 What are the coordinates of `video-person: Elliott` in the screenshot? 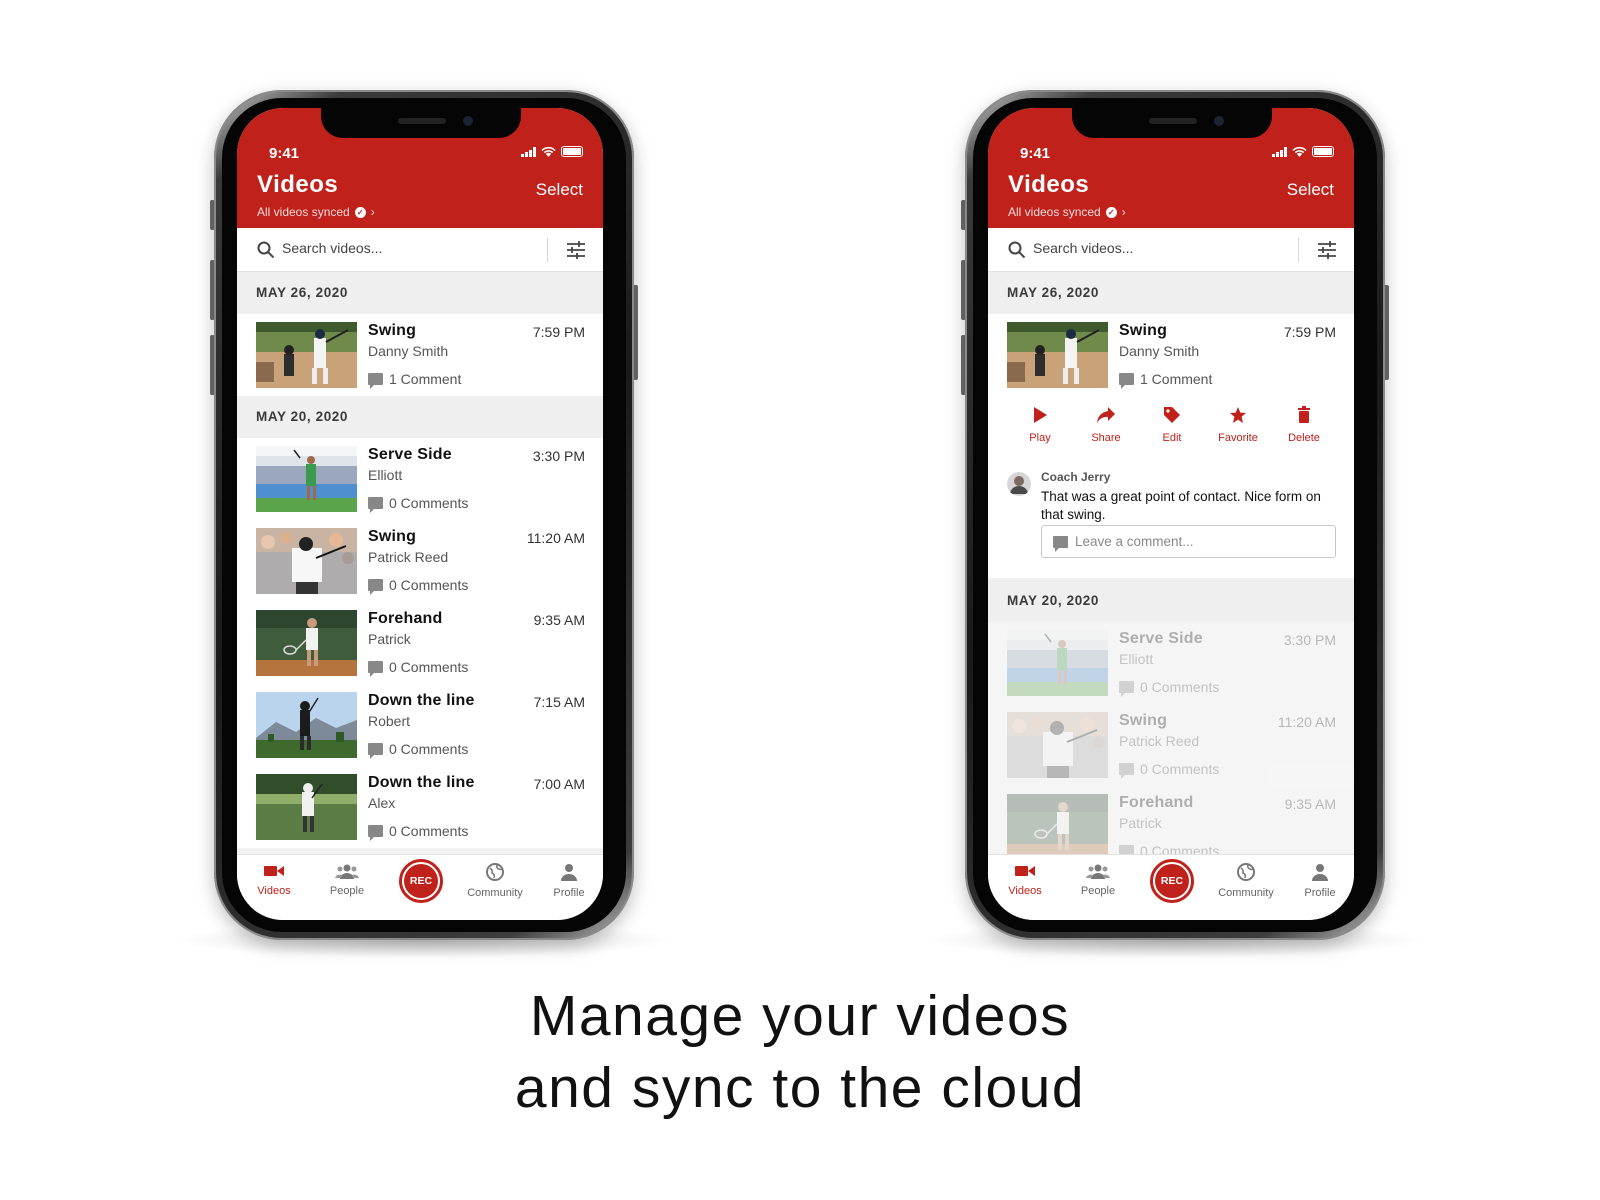 It's located at (385, 475).